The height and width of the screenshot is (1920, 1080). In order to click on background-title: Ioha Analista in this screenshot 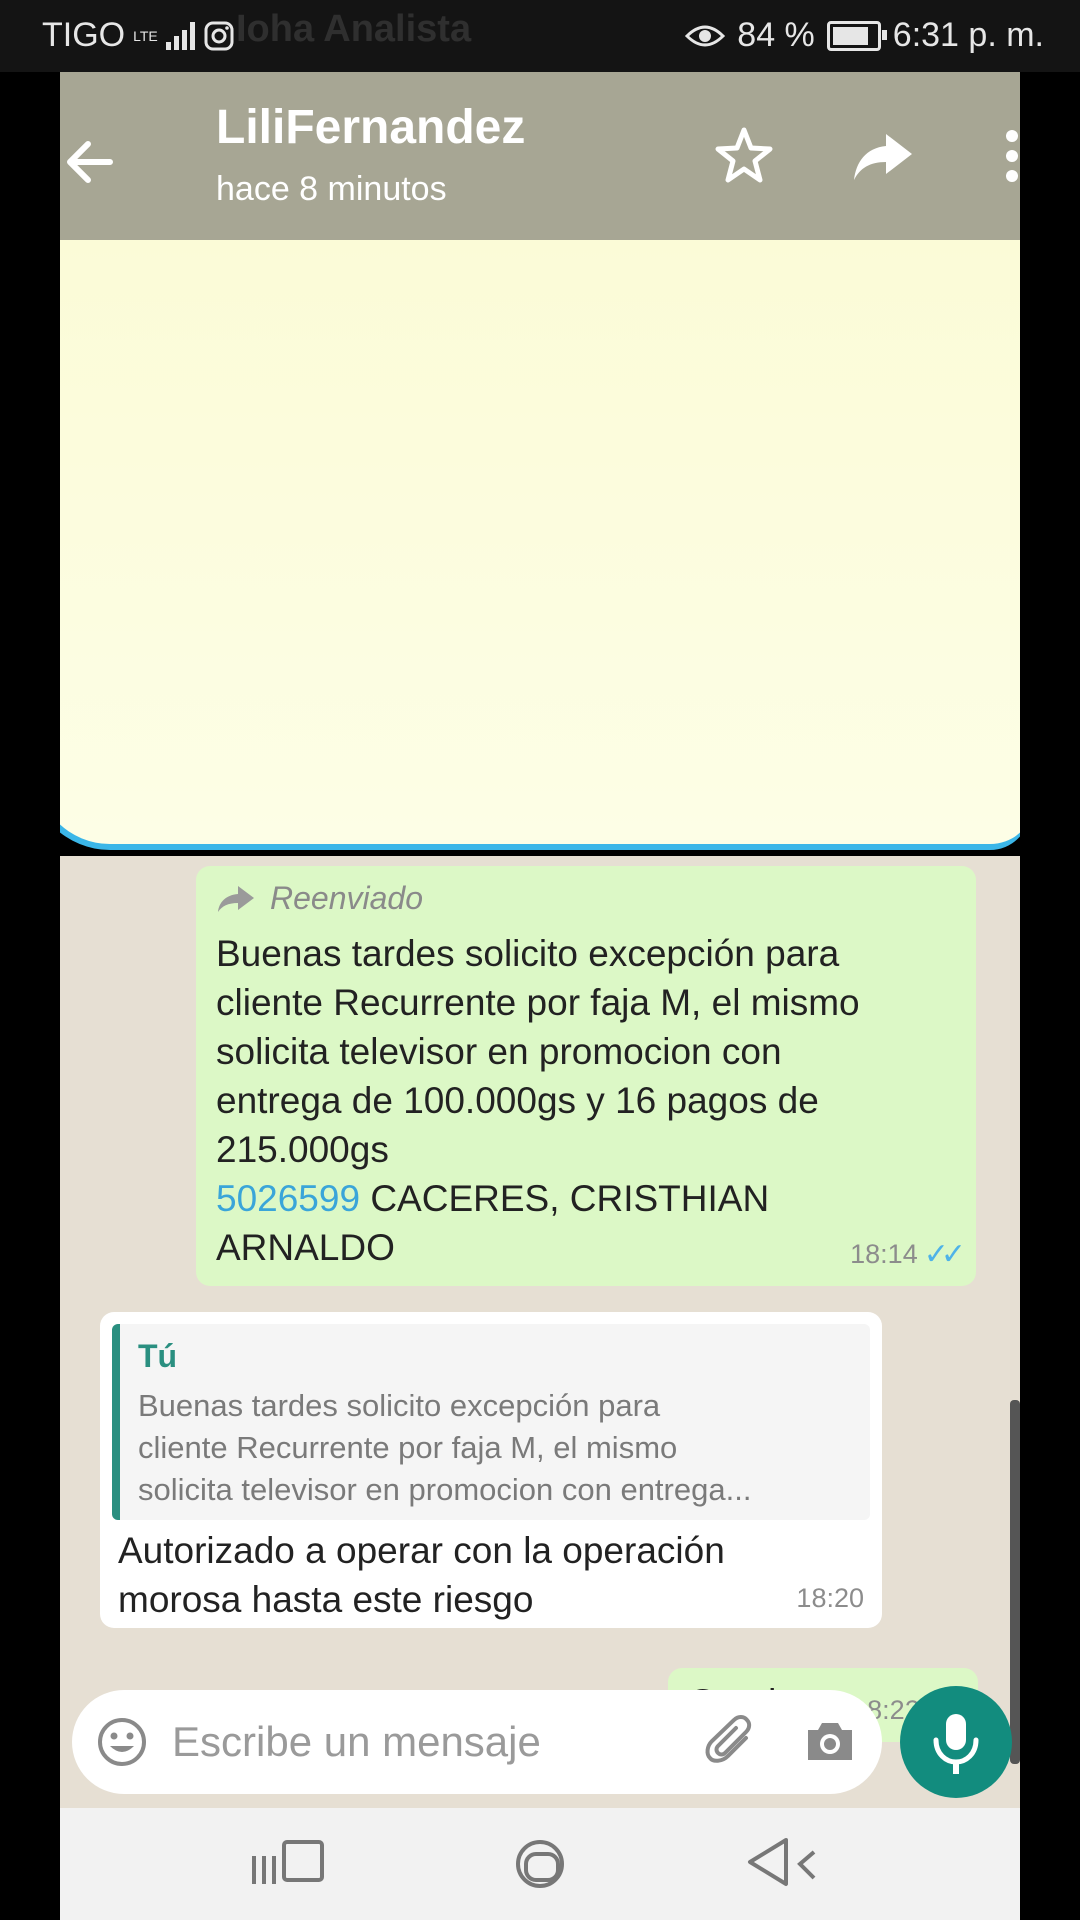, I will do `click(354, 29)`.